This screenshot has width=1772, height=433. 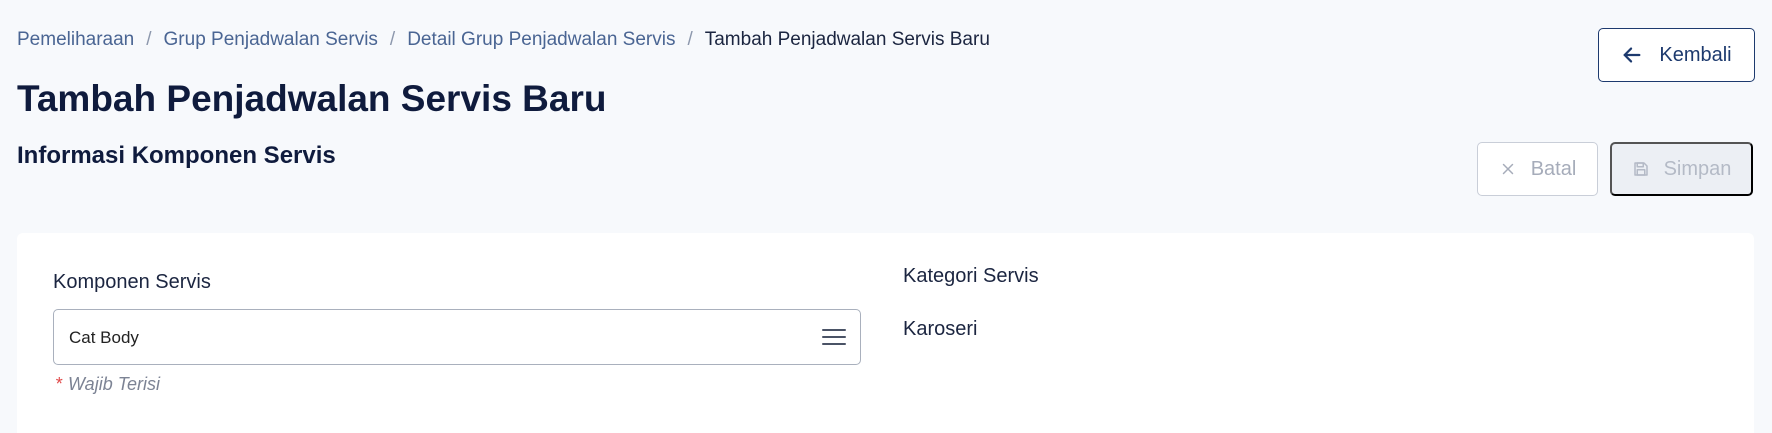 I want to click on category-value: Karoseri, so click(x=940, y=329).